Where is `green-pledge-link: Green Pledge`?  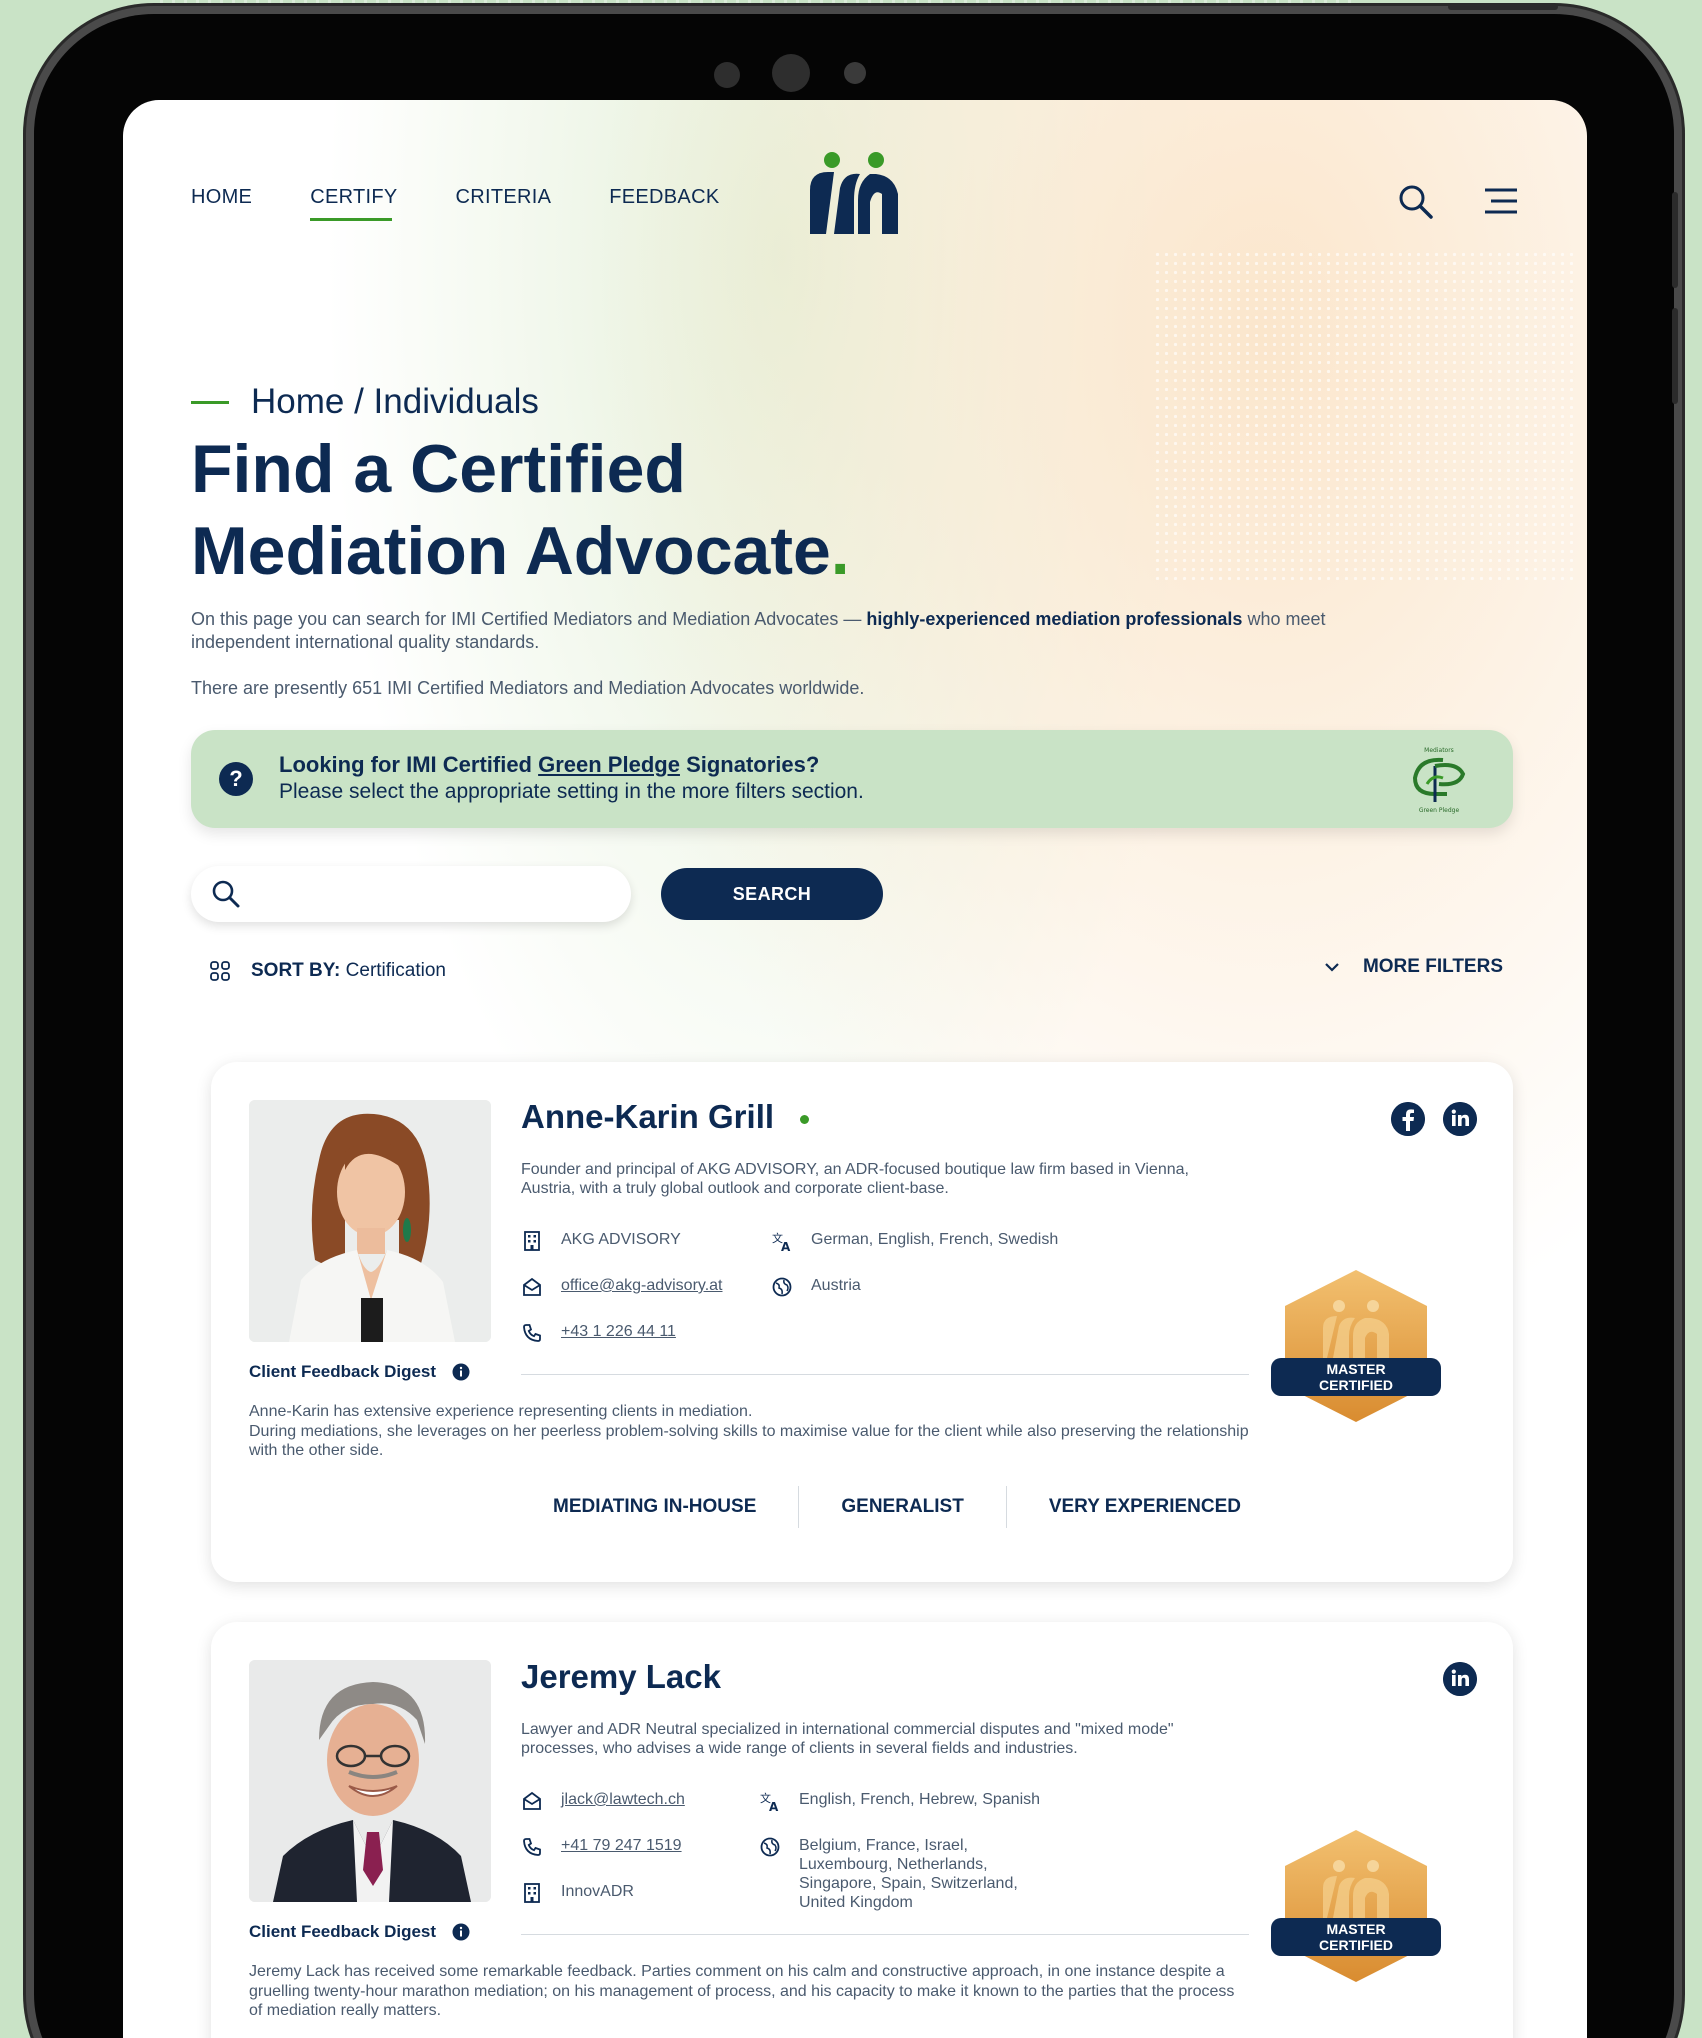 green-pledge-link: Green Pledge is located at coordinates (609, 764).